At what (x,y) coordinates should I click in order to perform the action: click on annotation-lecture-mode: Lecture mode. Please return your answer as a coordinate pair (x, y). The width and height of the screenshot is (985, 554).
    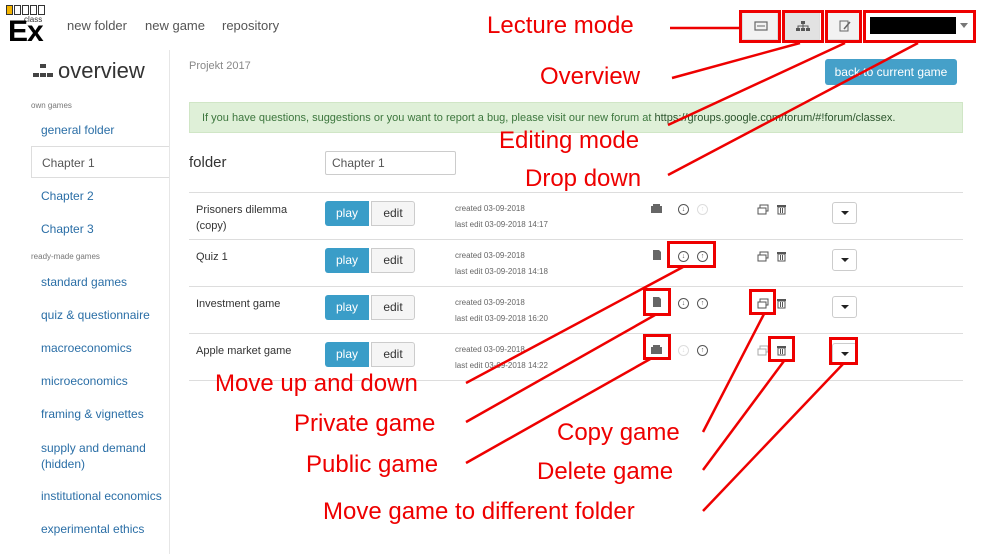
    Looking at the image, I should click on (560, 25).